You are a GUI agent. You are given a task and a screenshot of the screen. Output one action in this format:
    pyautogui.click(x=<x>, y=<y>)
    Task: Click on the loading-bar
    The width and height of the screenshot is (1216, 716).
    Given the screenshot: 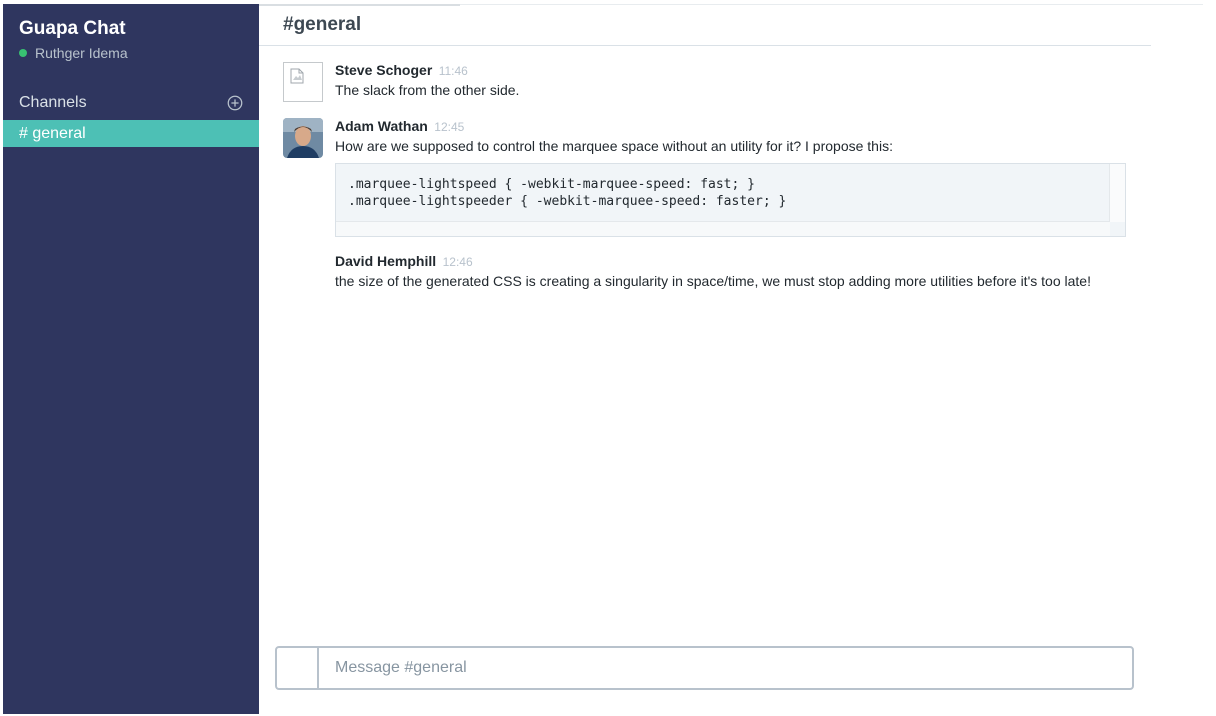 What is the action you would take?
    pyautogui.click(x=359, y=5)
    